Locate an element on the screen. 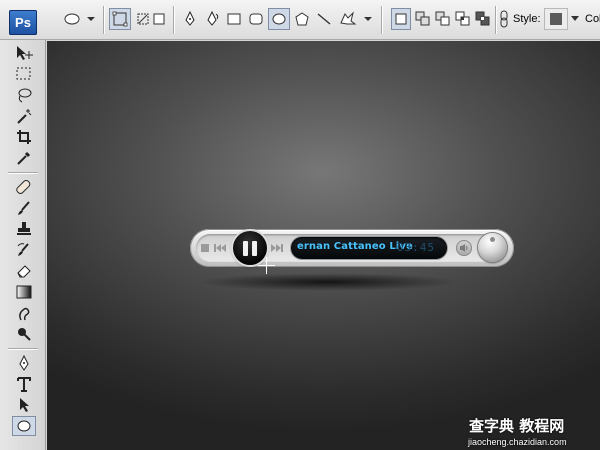 This screenshot has width=600, height=450. custom-shape-icon is located at coordinates (356, 18).